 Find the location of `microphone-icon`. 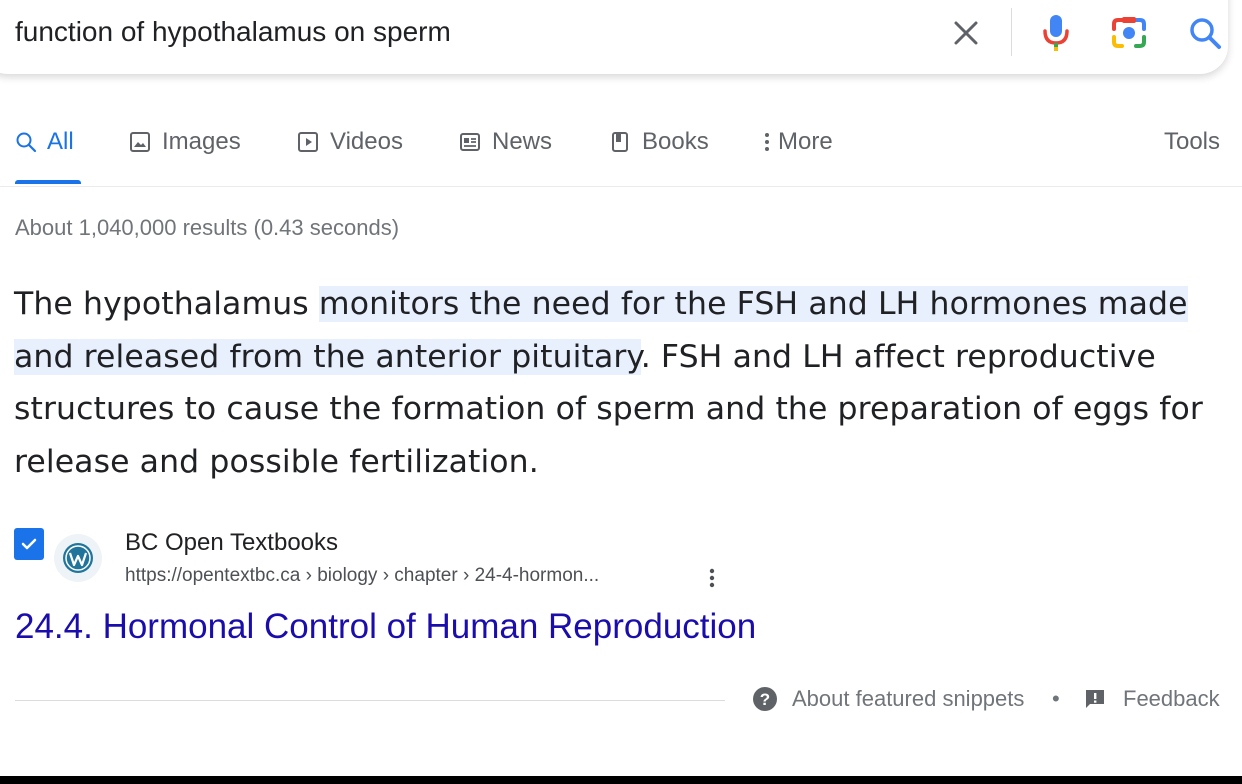

microphone-icon is located at coordinates (1056, 33).